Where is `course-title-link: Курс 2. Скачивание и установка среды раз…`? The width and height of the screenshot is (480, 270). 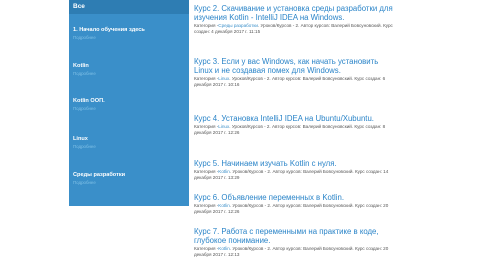 course-title-link: Курс 2. Скачивание и установка среды раз… is located at coordinates (294, 13).